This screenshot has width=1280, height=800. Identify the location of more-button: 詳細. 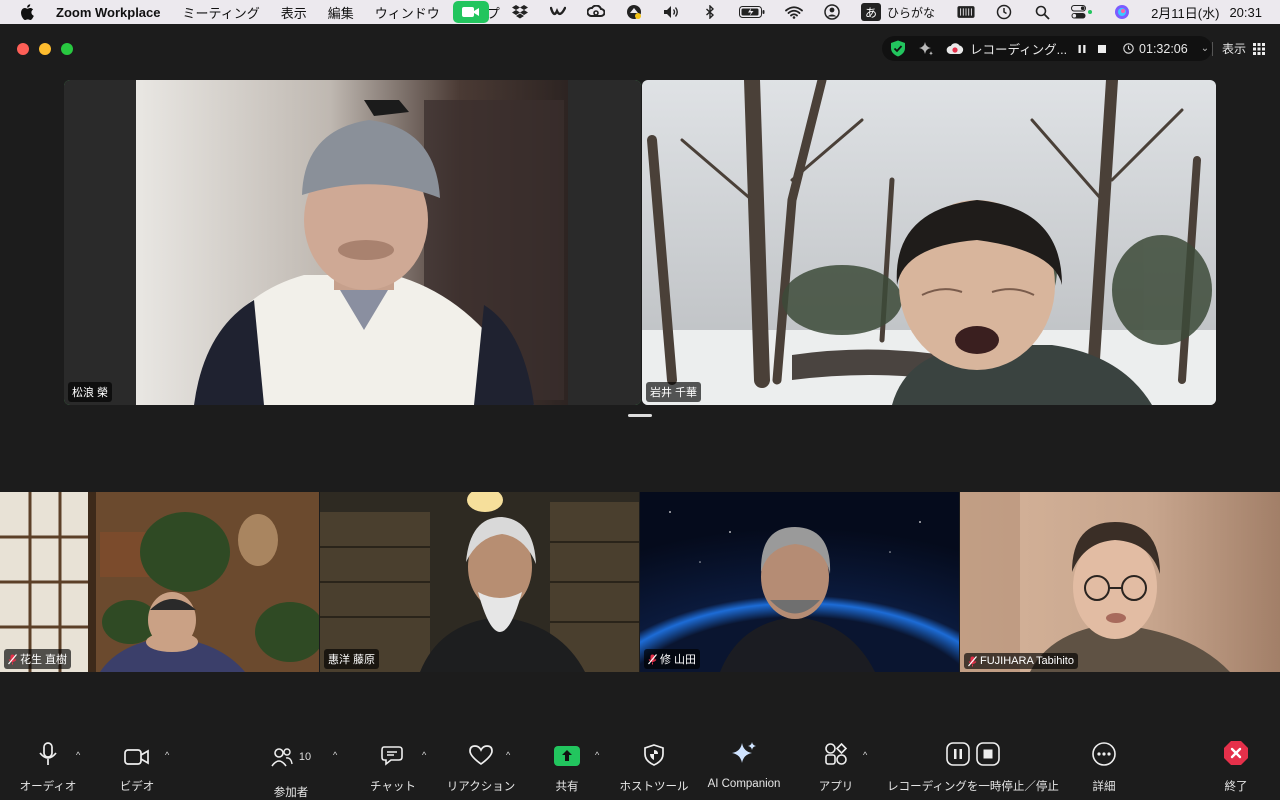
(1104, 768).